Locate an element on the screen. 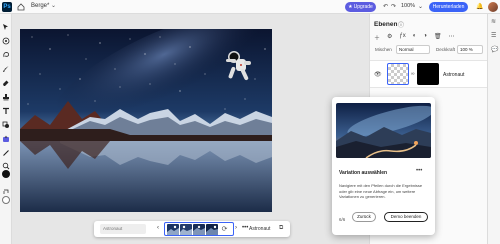 This screenshot has width=500, height=244. layer-thumbnail is located at coordinates (398, 74).